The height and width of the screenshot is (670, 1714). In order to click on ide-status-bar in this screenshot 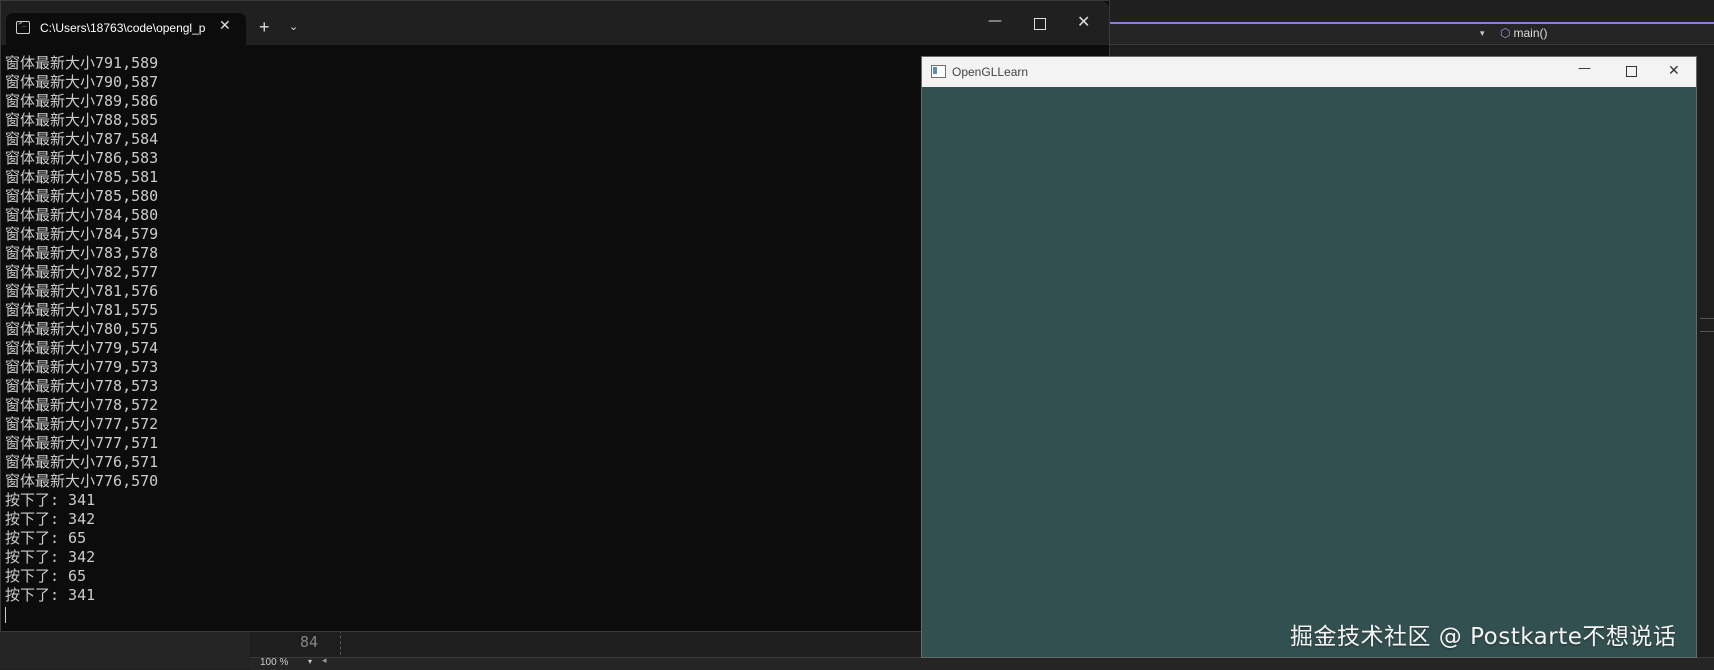, I will do `click(982, 663)`.